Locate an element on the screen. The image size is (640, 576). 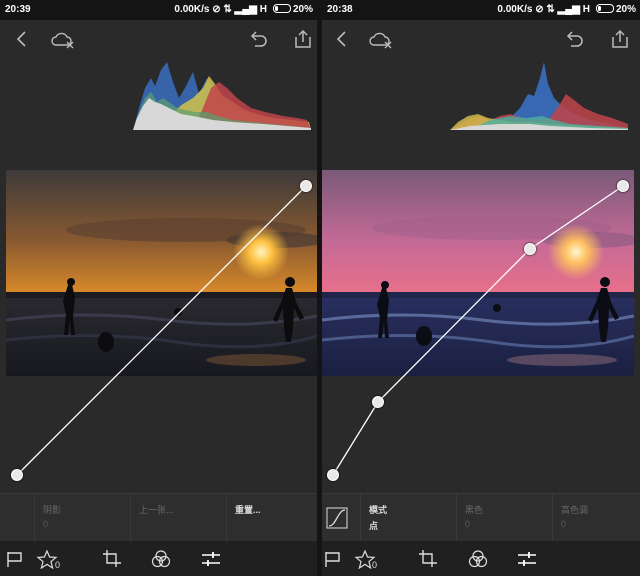
control-mode: 模式 点 is located at coordinates (408, 517).